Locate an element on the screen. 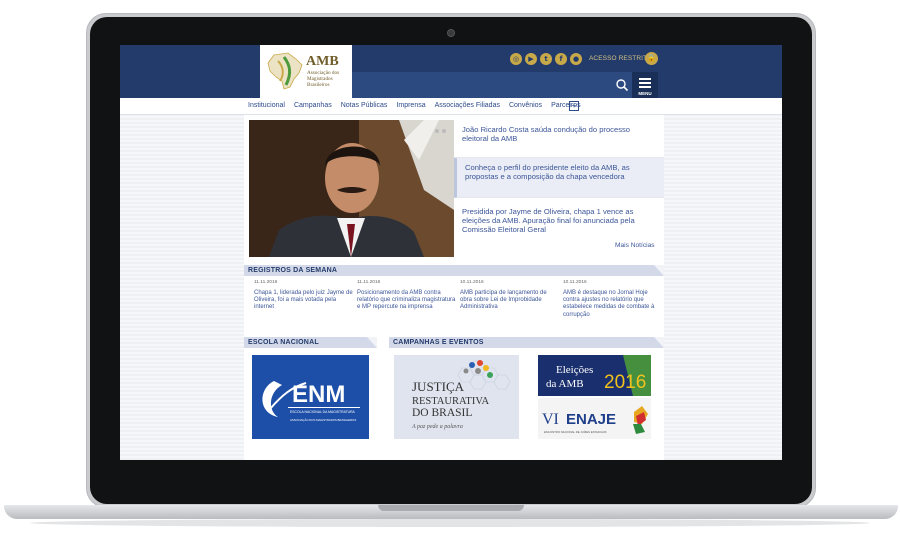 This screenshot has width=900, height=536. social-links: ◎ ▶ t f ● is located at coordinates (546, 59).